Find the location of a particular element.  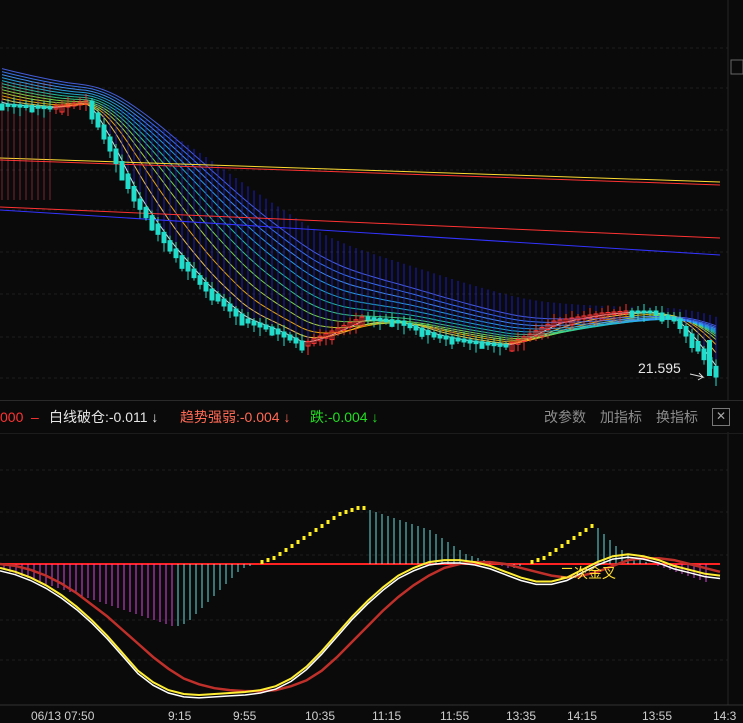

indicator-label: 白线破仓:-0.011 is located at coordinates (98, 417).